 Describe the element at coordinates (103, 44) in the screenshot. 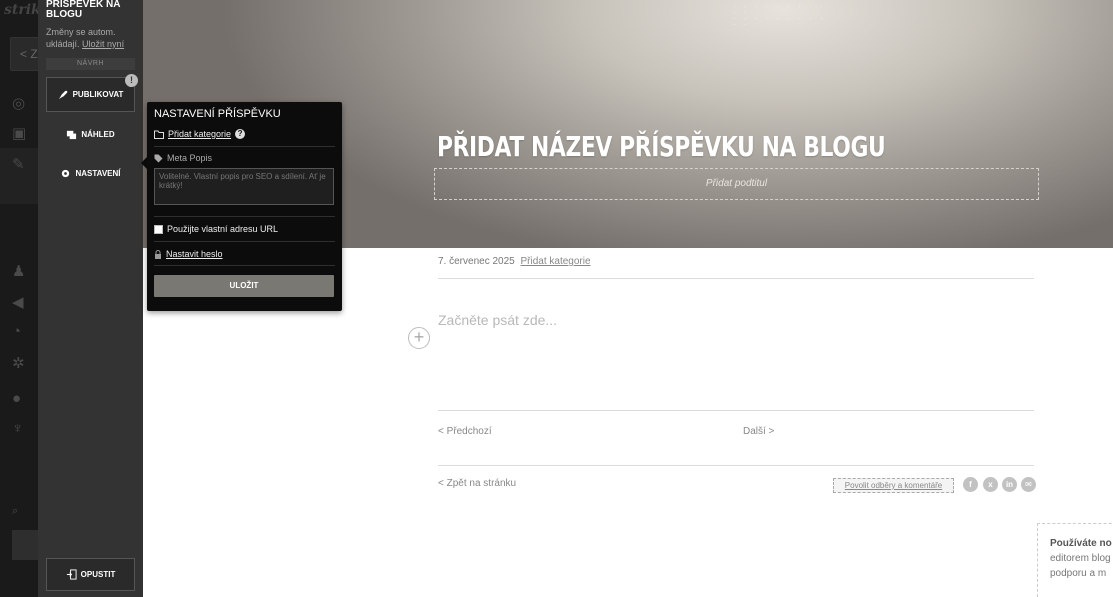

I see `save-now-link: Uložit nyní` at that location.